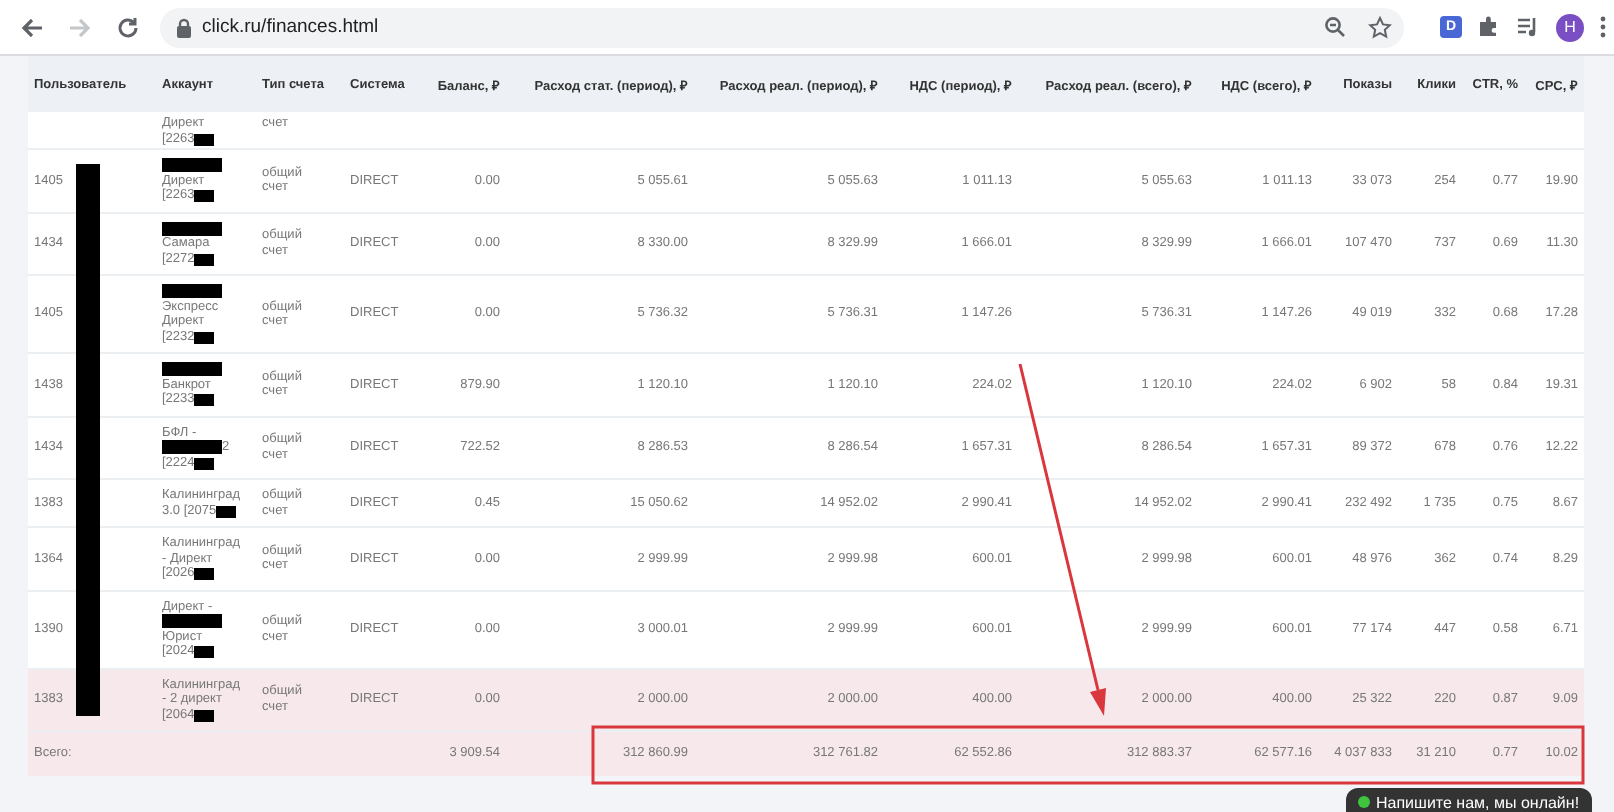 This screenshot has height=812, width=1614. What do you see at coordinates (1380, 27) in the screenshot?
I see `star-icon` at bounding box center [1380, 27].